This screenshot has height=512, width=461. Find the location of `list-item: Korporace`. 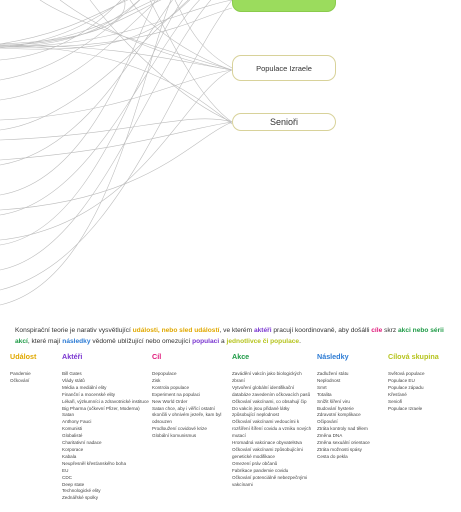

list-item: Korporace is located at coordinates (73, 449).